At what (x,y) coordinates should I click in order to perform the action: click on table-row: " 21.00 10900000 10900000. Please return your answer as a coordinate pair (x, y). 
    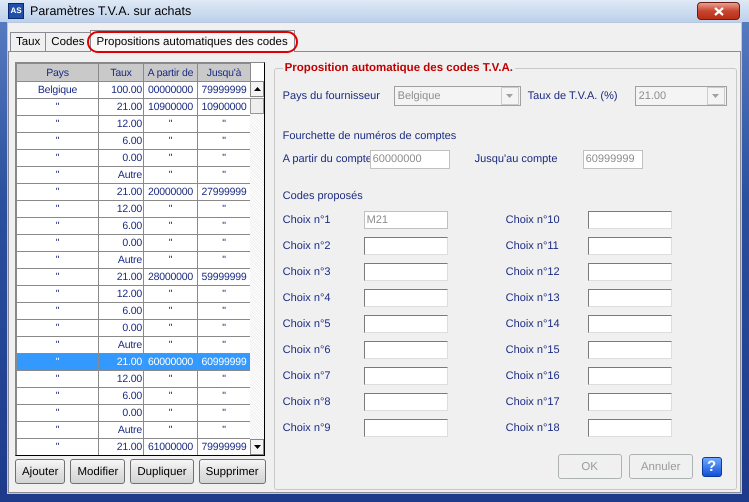
    Looking at the image, I should click on (133, 107).